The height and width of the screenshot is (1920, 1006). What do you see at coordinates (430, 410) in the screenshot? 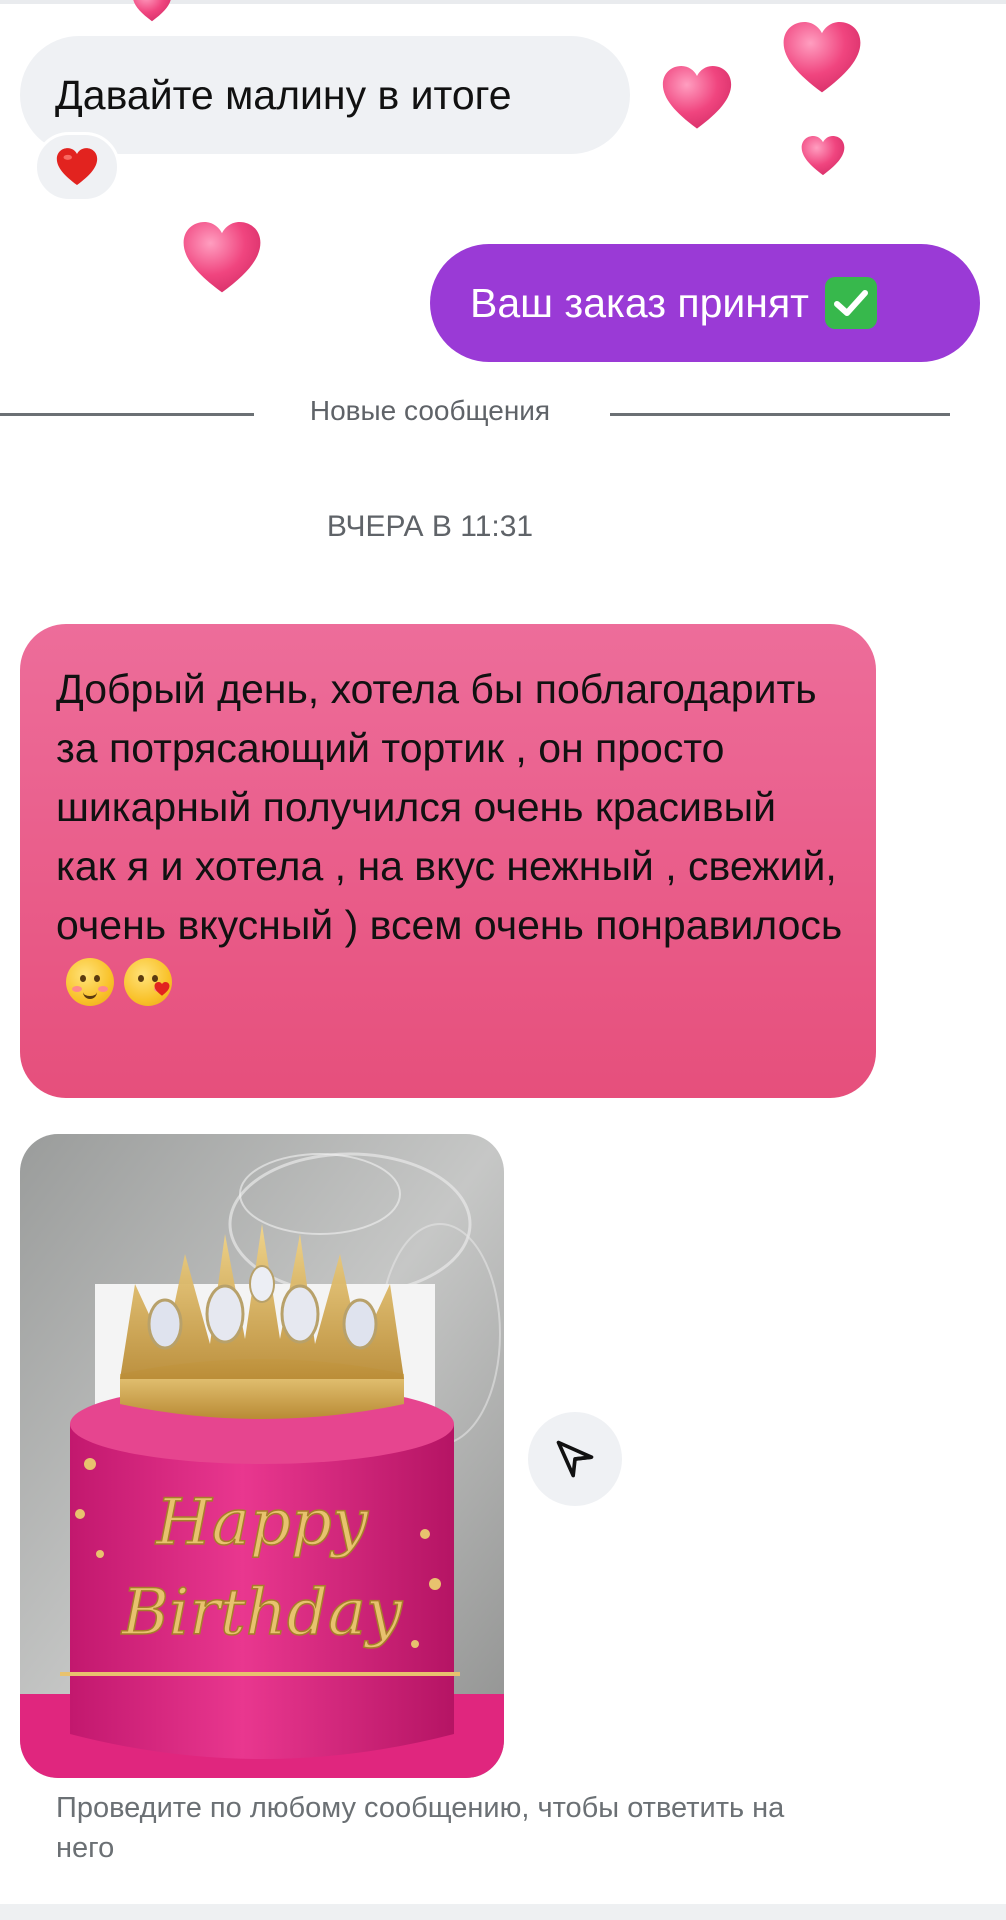
I see `new-messages-divider-label: Новые сообщения` at bounding box center [430, 410].